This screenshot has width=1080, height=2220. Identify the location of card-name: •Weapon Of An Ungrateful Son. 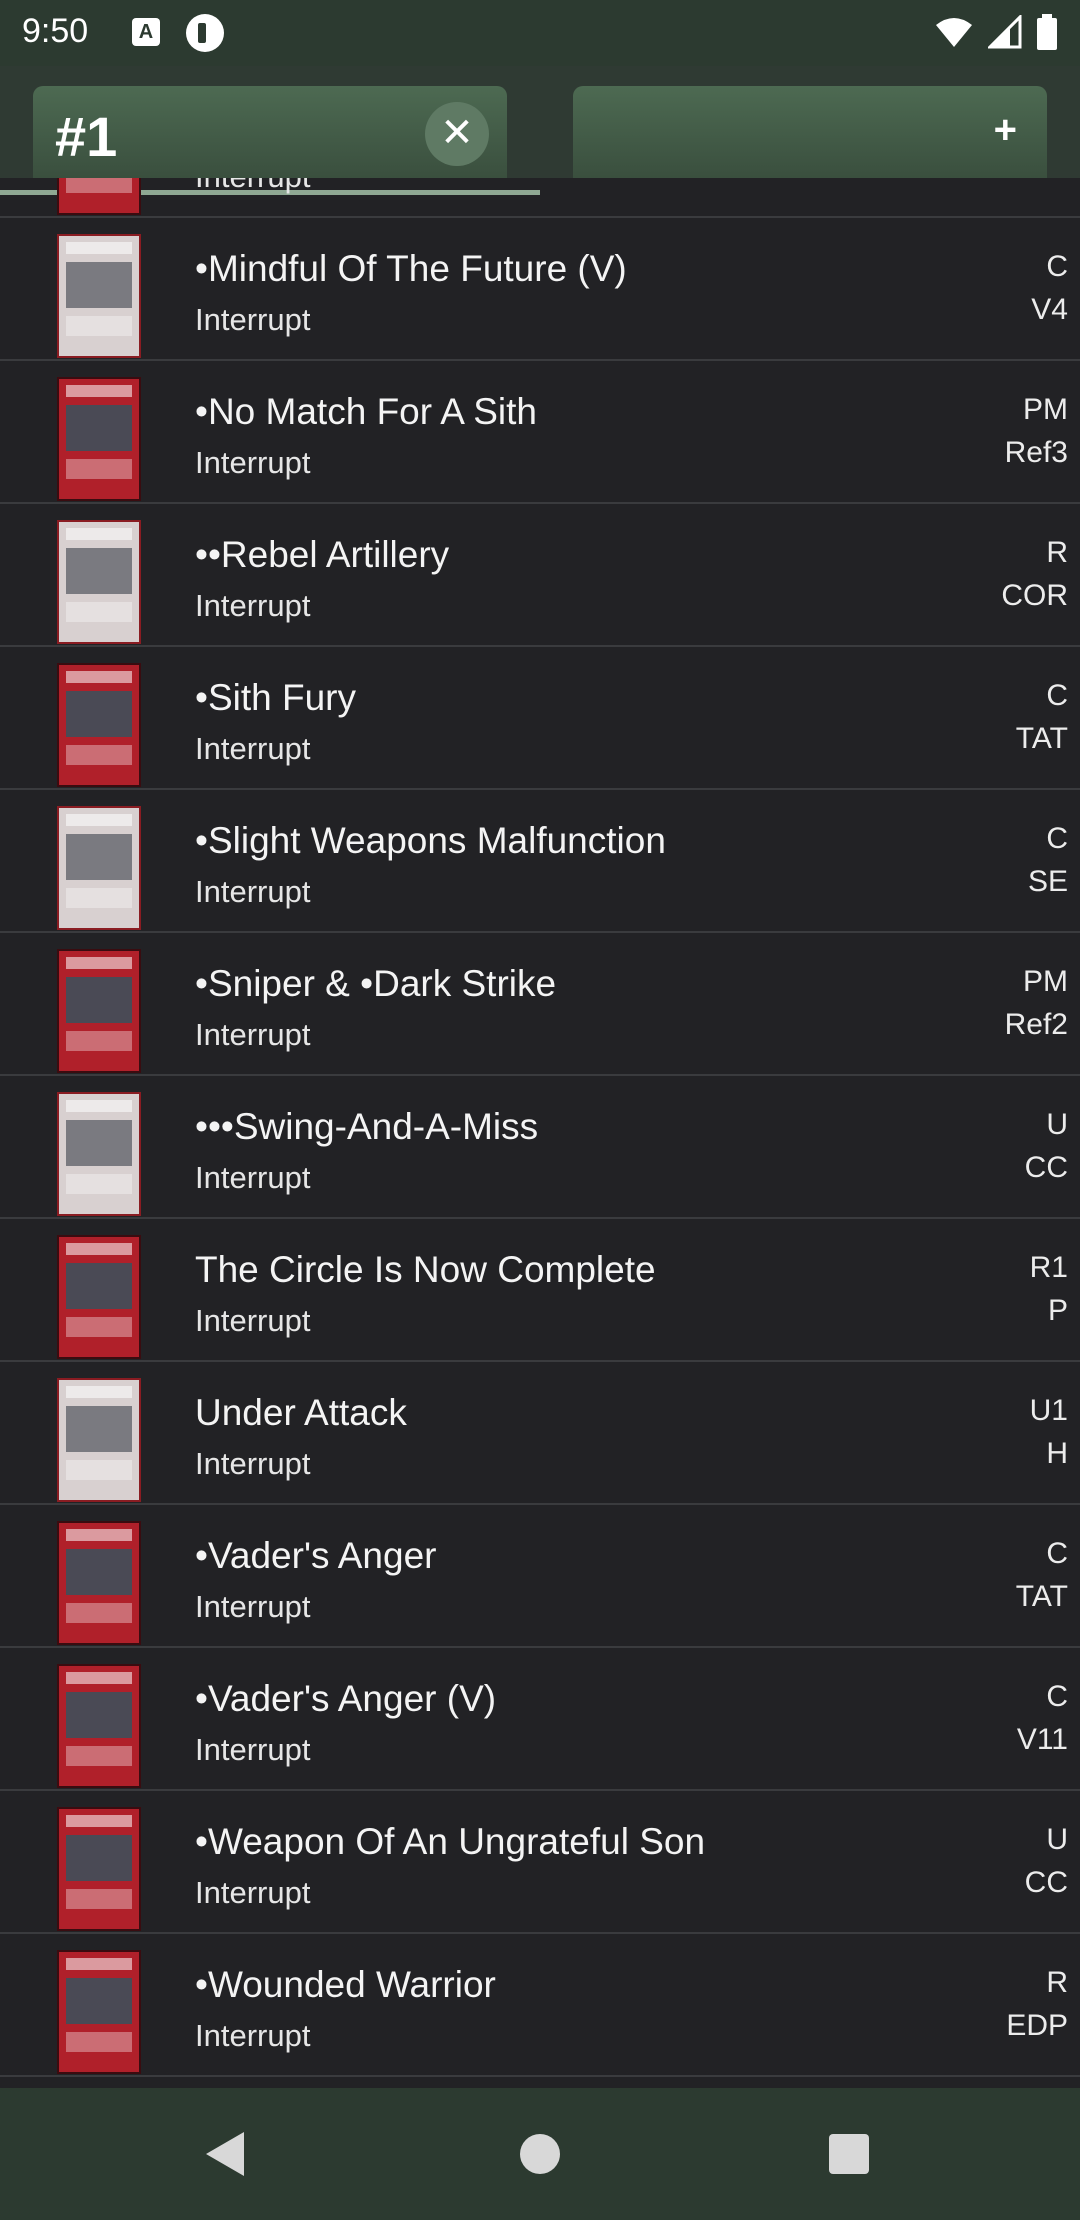
(450, 1841).